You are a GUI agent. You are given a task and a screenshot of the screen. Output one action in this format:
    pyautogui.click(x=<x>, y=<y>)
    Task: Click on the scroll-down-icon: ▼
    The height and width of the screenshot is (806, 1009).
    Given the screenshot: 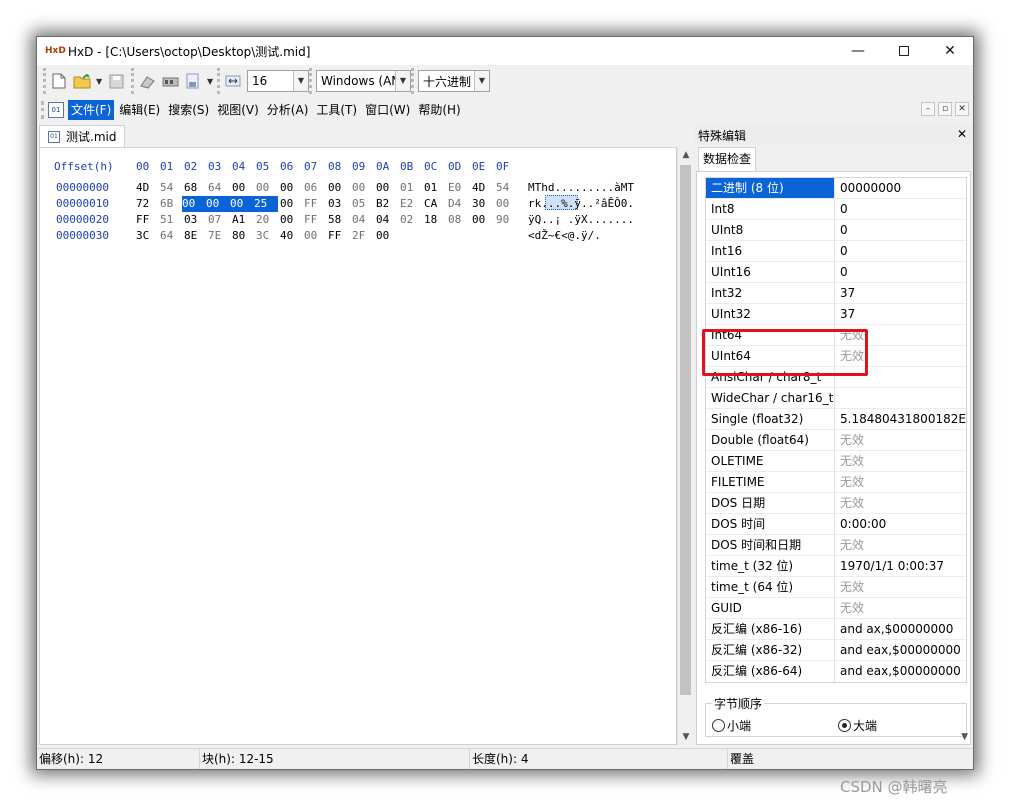 What is the action you would take?
    pyautogui.click(x=686, y=737)
    